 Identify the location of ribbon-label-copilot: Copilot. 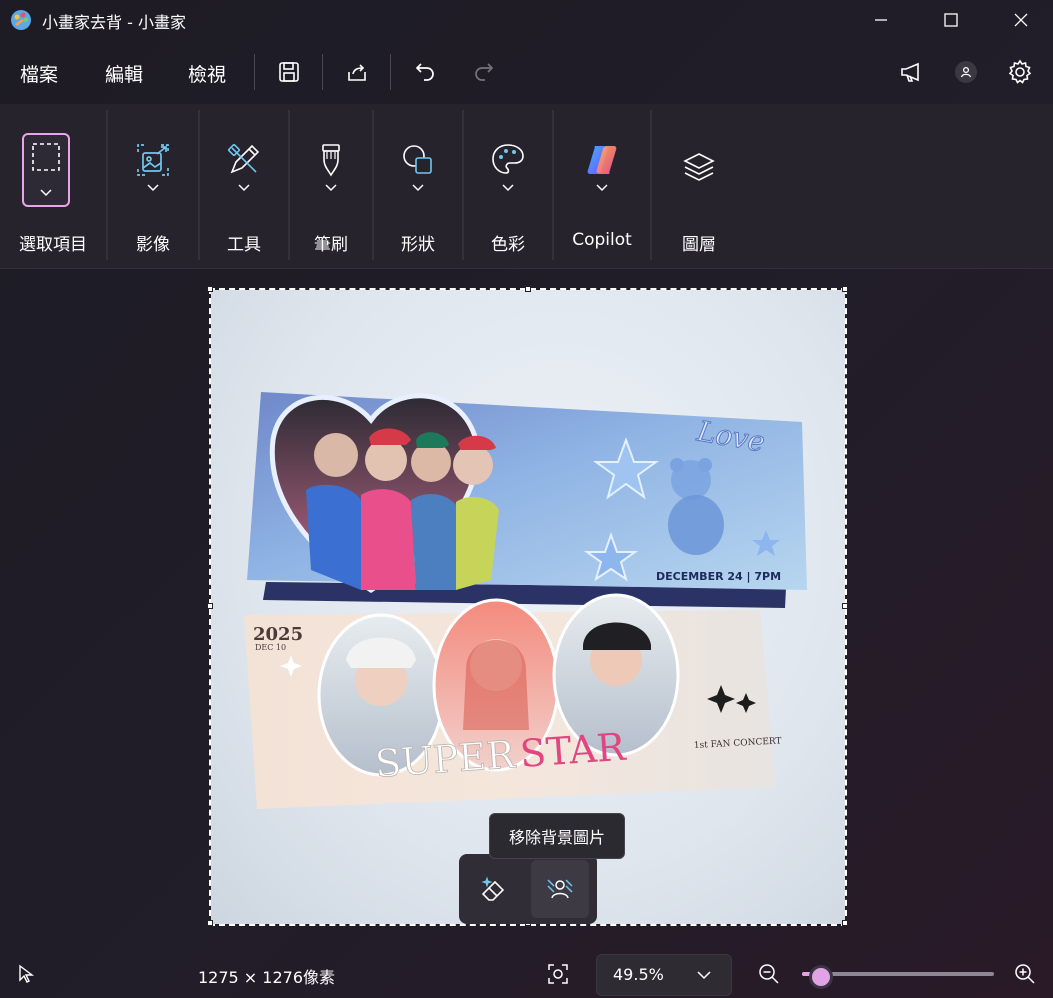
(602, 240).